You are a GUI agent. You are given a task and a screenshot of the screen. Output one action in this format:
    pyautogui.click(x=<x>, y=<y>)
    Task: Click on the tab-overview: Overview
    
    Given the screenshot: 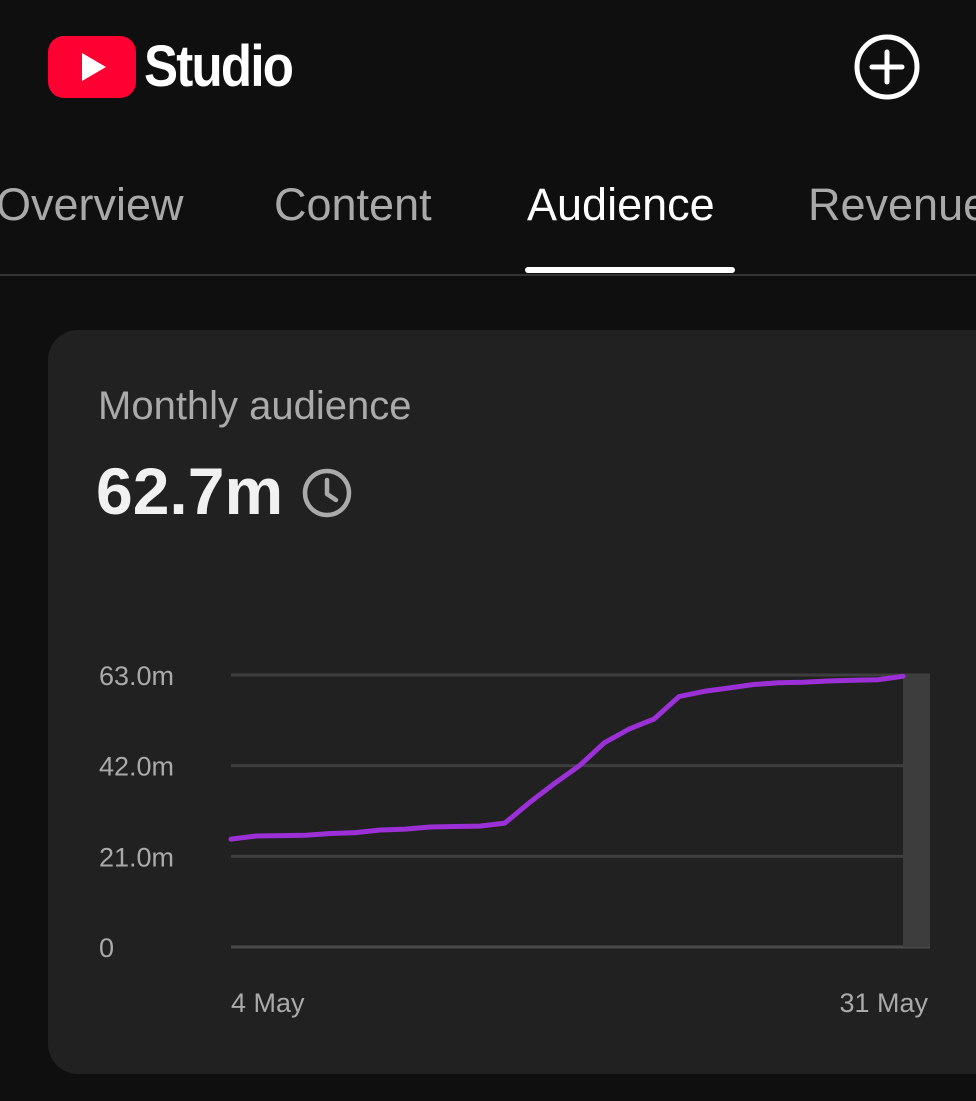 What is the action you would take?
    pyautogui.click(x=92, y=205)
    